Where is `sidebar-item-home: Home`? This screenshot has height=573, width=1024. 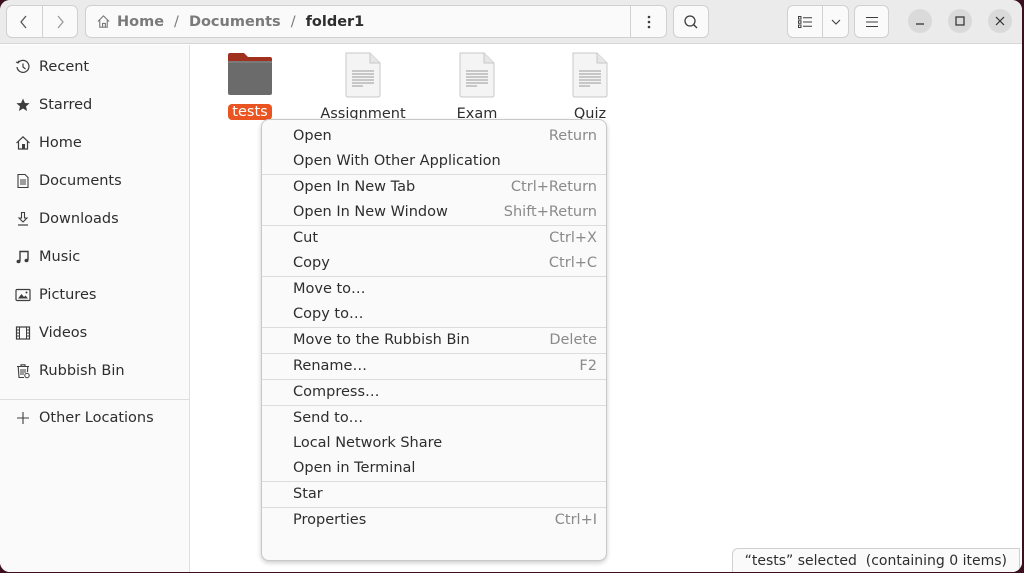
sidebar-item-home: Home is located at coordinates (94, 143).